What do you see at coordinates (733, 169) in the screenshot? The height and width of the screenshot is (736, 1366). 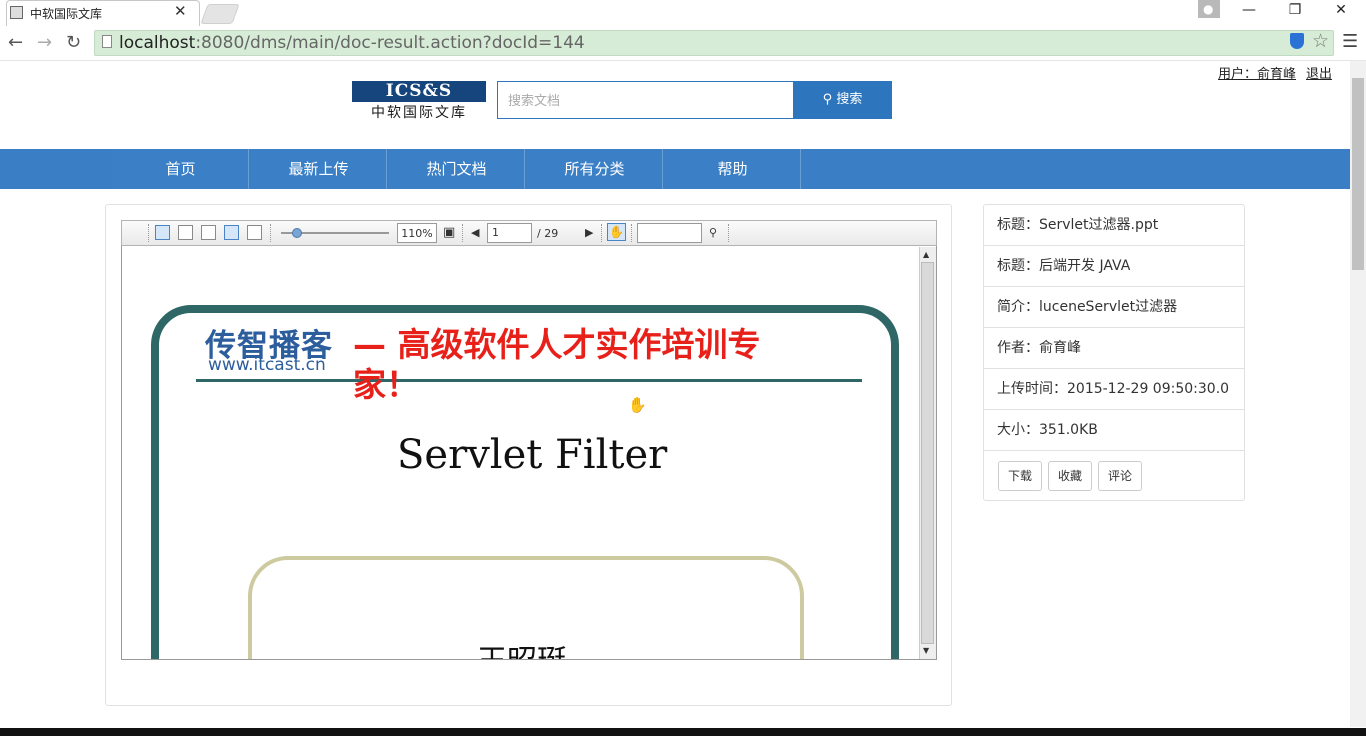 I see `nav-help: 帮助` at bounding box center [733, 169].